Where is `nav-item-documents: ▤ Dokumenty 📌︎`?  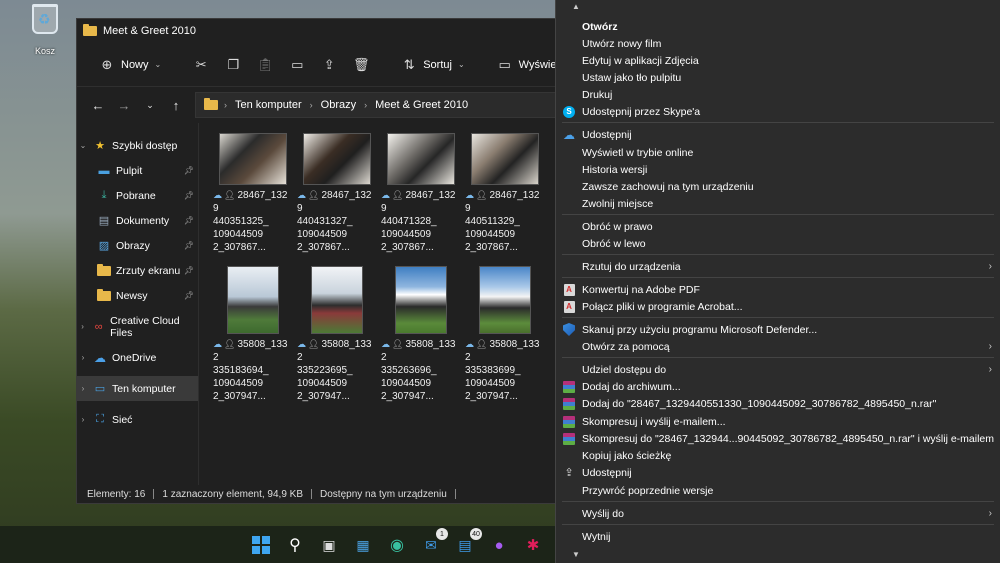
nav-item-documents: ▤ Dokumenty 📌︎ is located at coordinates (137, 220).